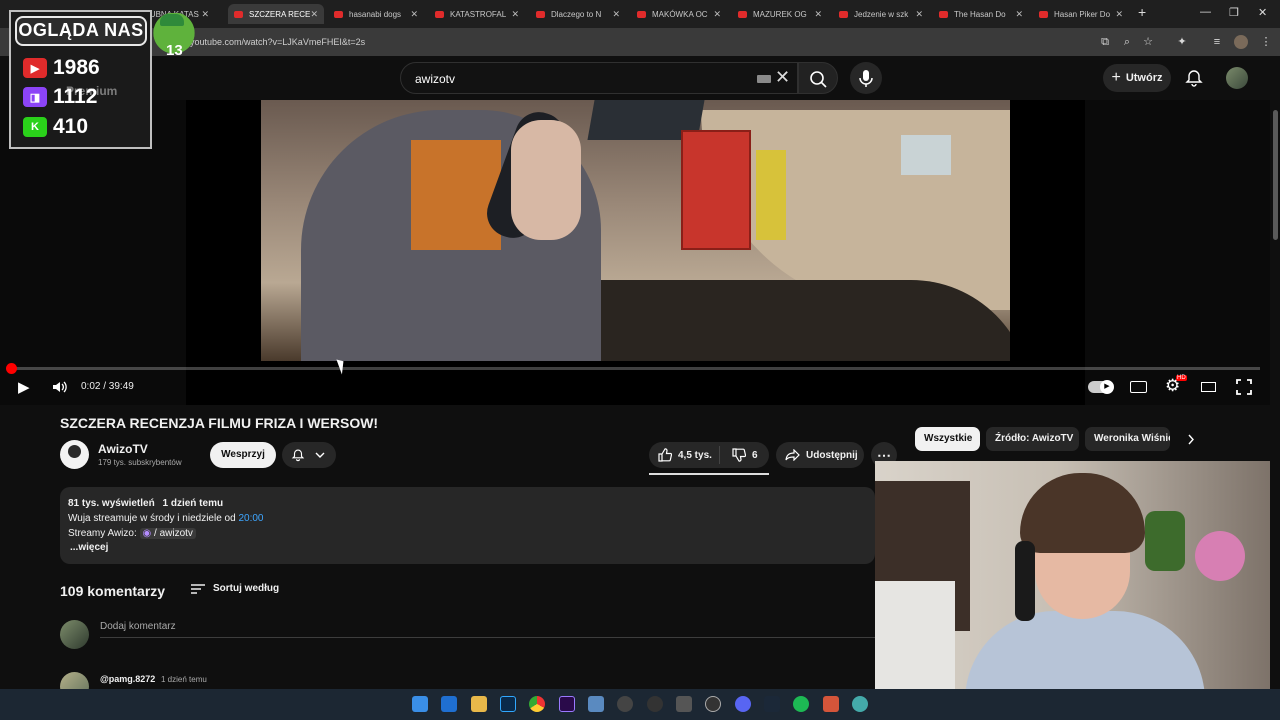 The width and height of the screenshot is (1280, 720). What do you see at coordinates (24, 387) in the screenshot?
I see `play-button-icon: ▶` at bounding box center [24, 387].